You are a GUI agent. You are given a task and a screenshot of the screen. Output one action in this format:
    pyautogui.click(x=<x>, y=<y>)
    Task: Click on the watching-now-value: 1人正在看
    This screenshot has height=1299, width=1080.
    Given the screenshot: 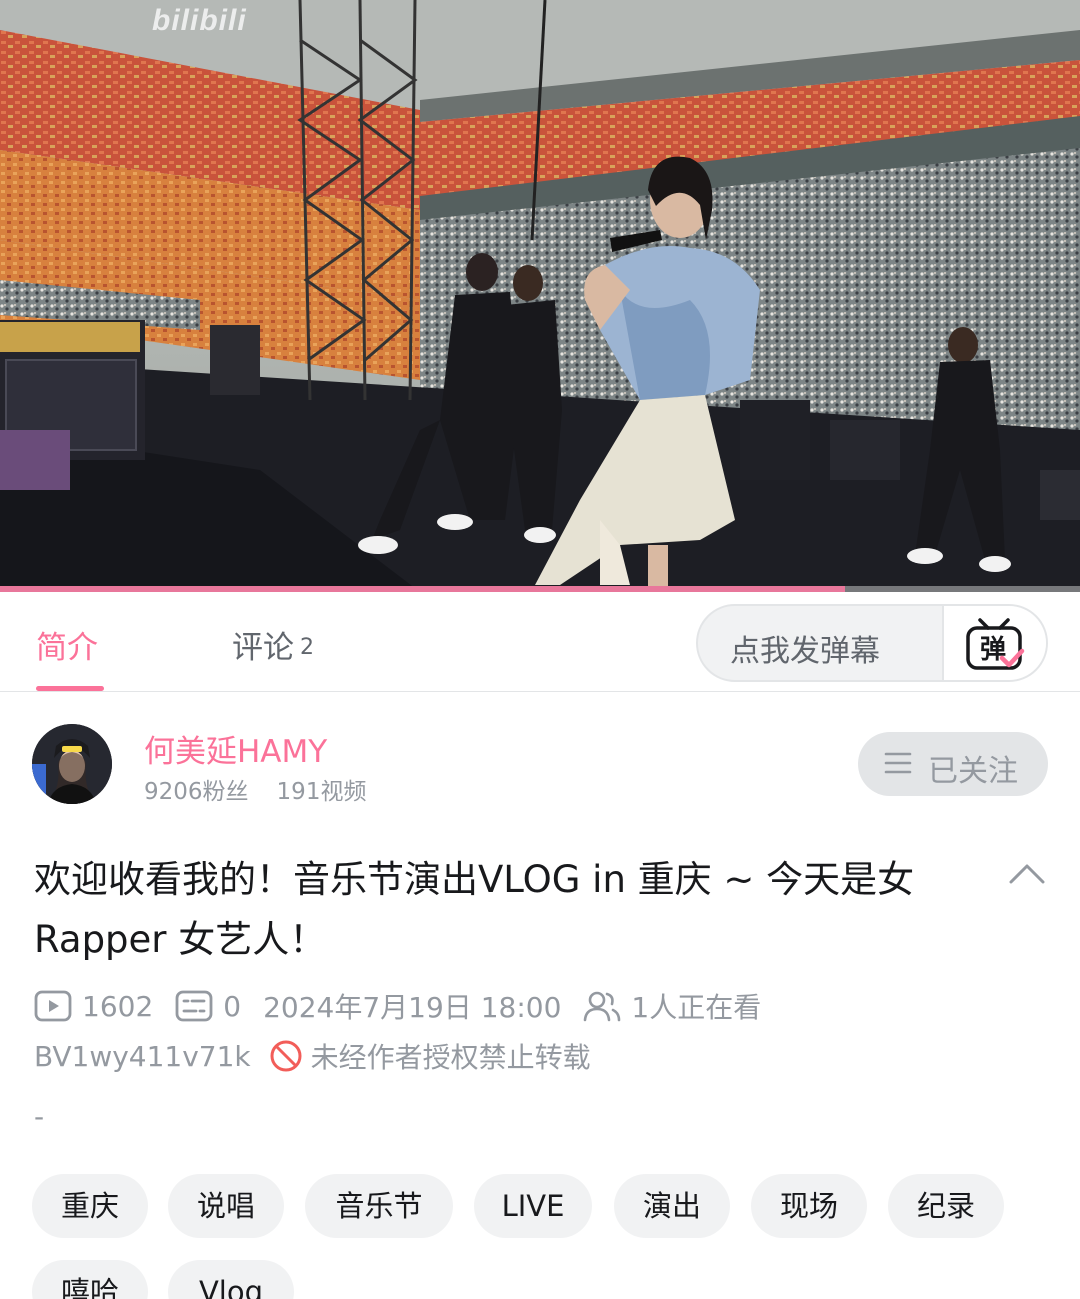 What is the action you would take?
    pyautogui.click(x=696, y=1007)
    